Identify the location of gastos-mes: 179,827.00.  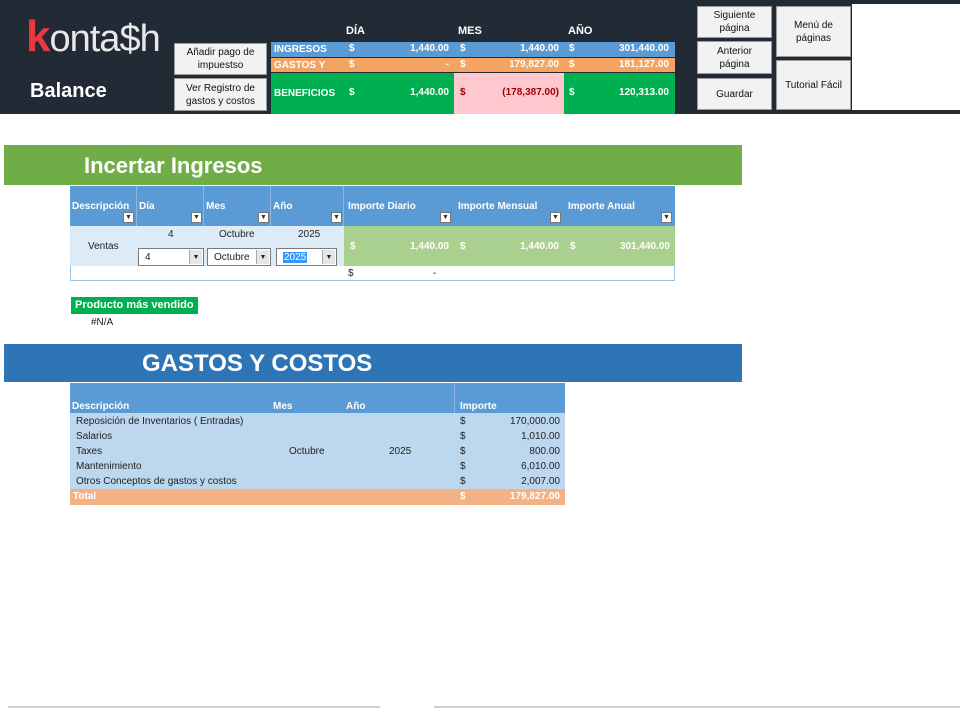
(533, 64).